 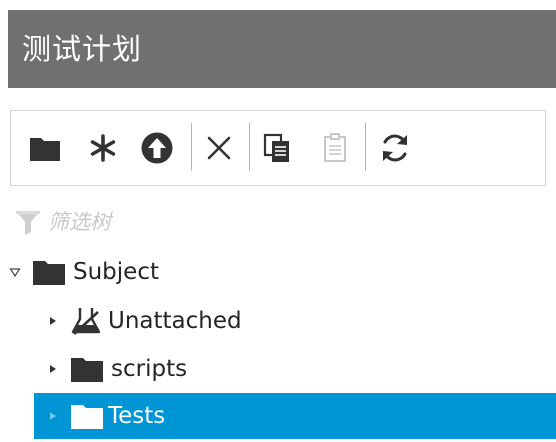 I want to click on new-folder-icon, so click(x=45, y=149).